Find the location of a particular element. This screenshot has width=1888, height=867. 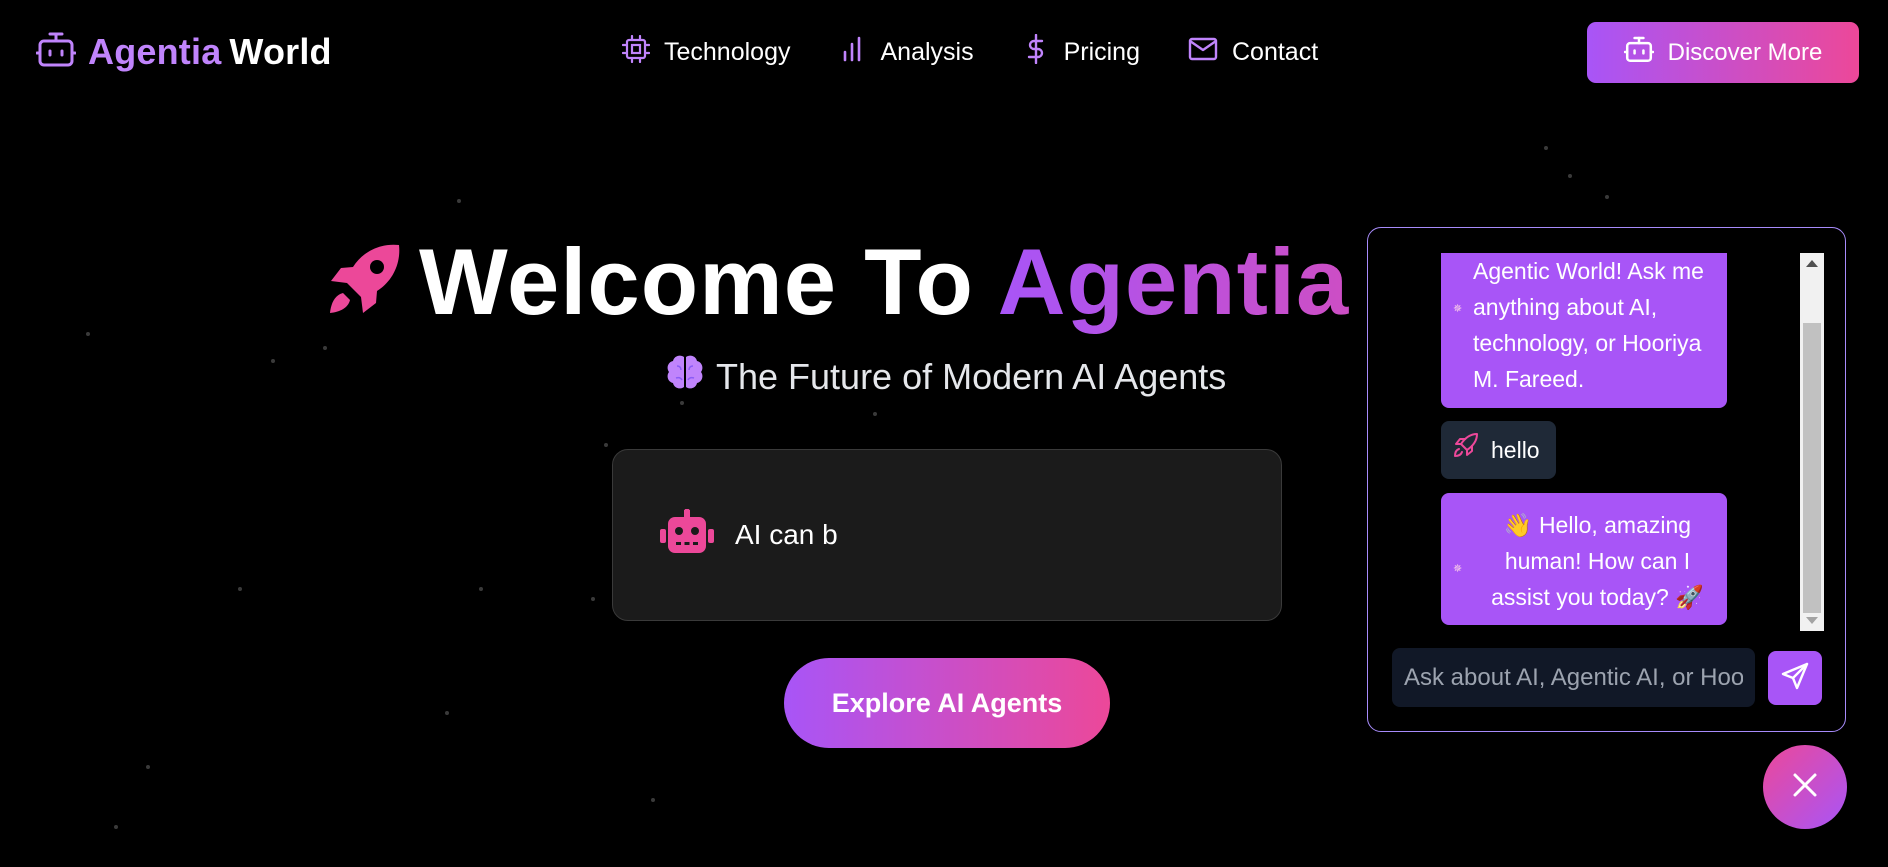

discover-more-label: Discover More is located at coordinates (1745, 52).